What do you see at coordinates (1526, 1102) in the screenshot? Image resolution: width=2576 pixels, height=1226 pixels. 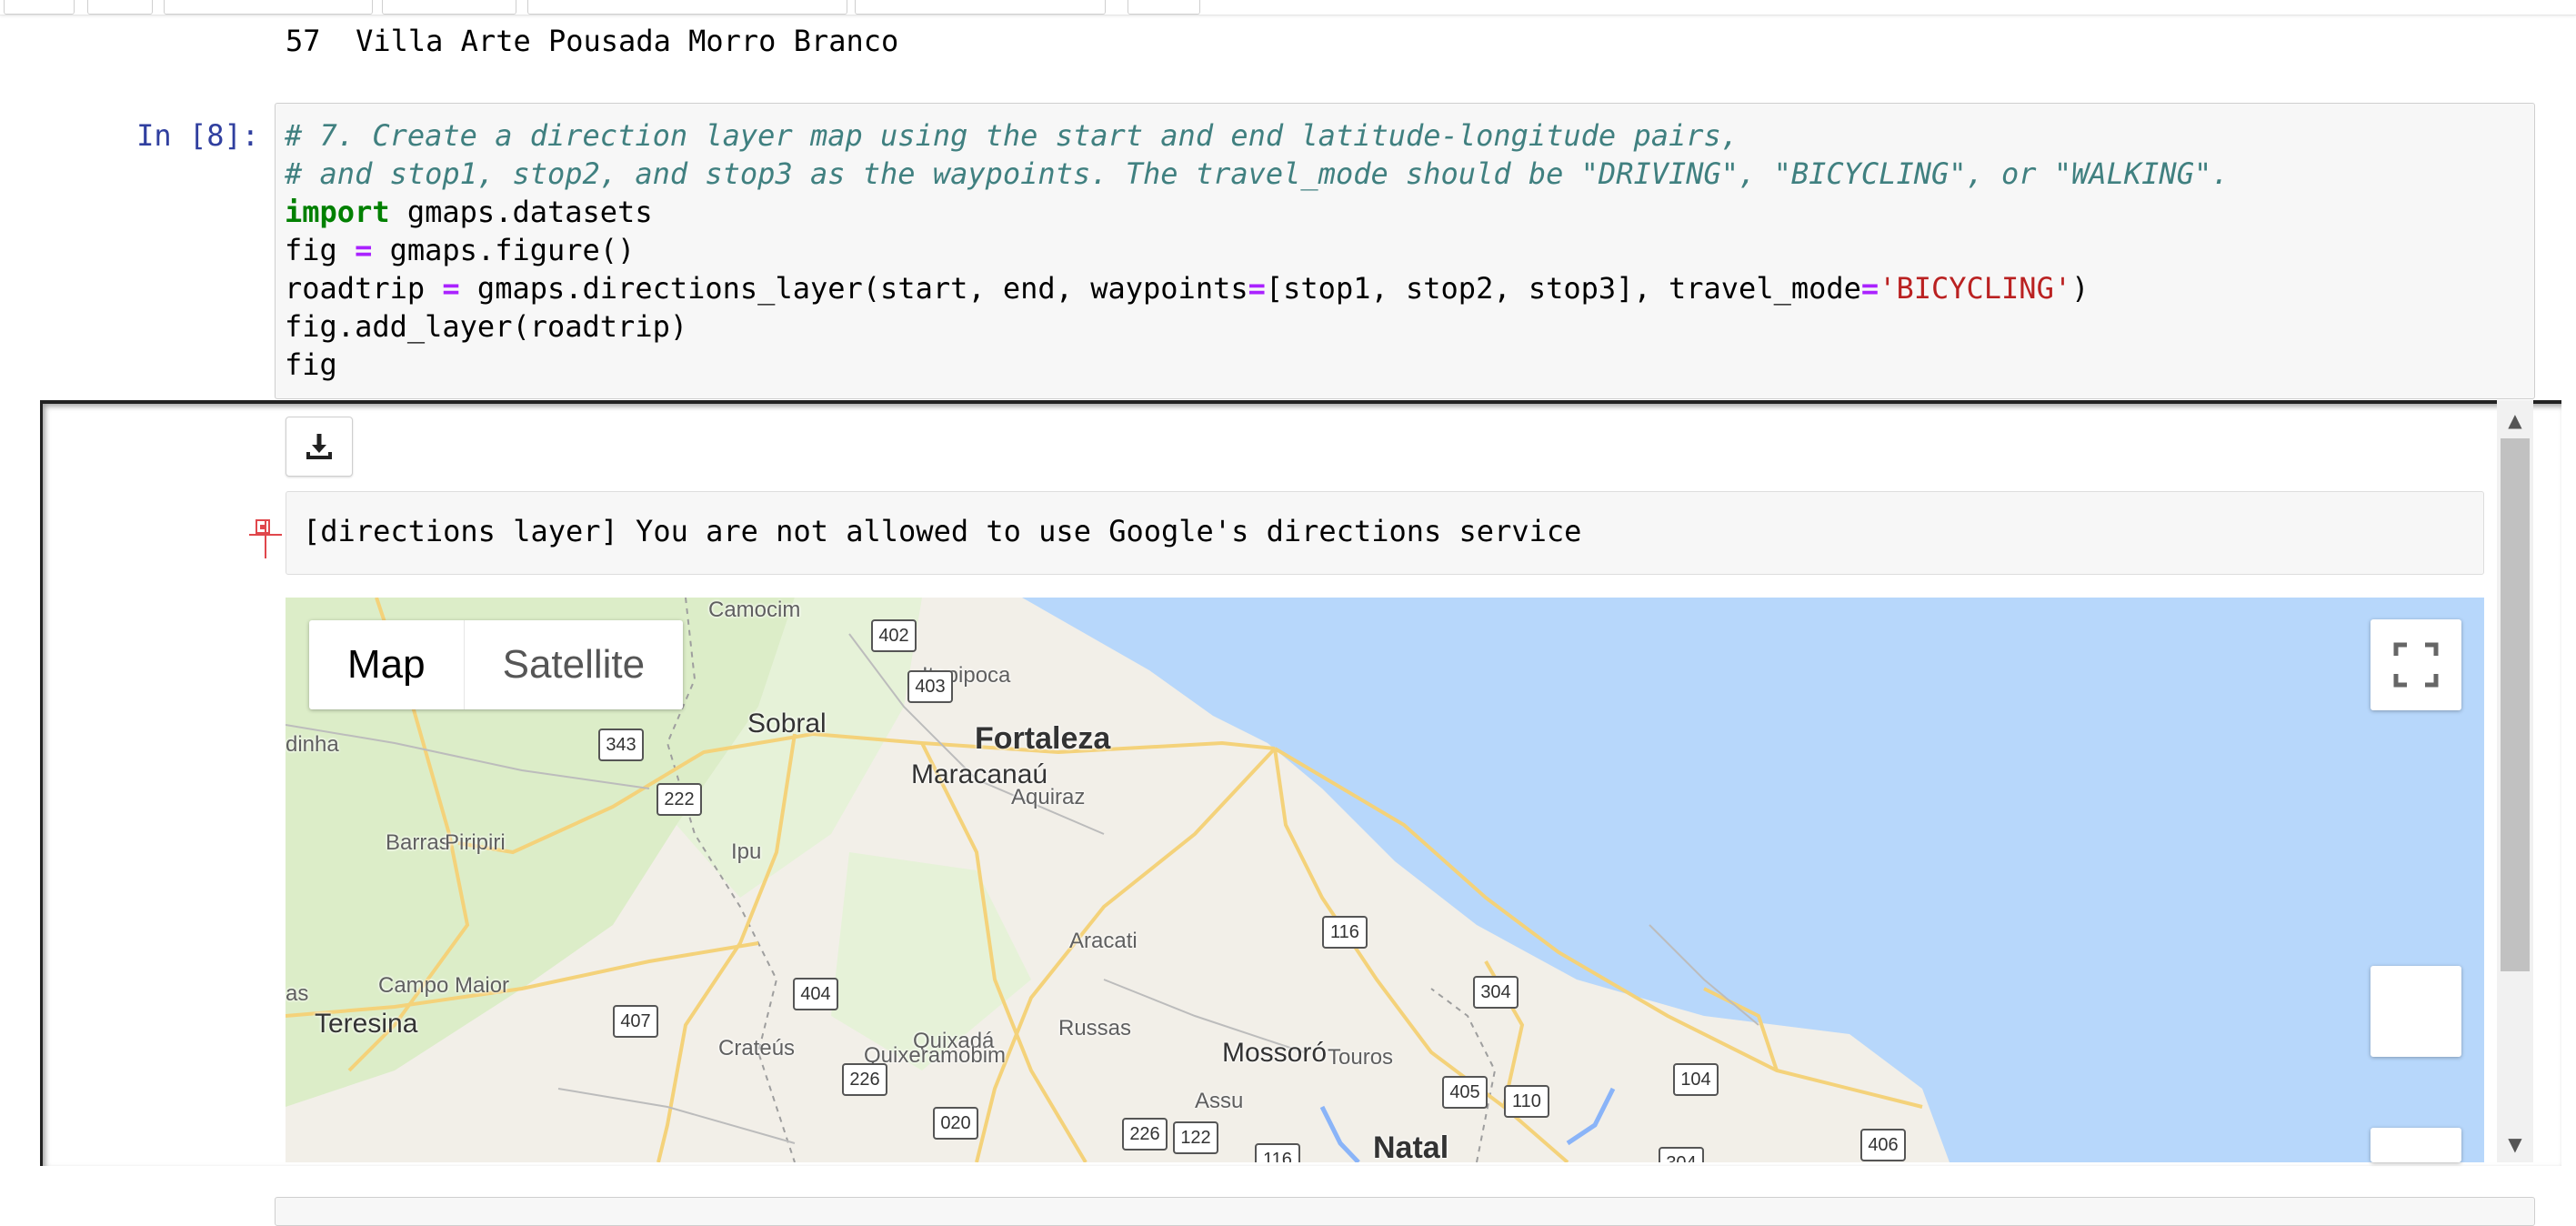 I see `highway-shield: 110` at bounding box center [1526, 1102].